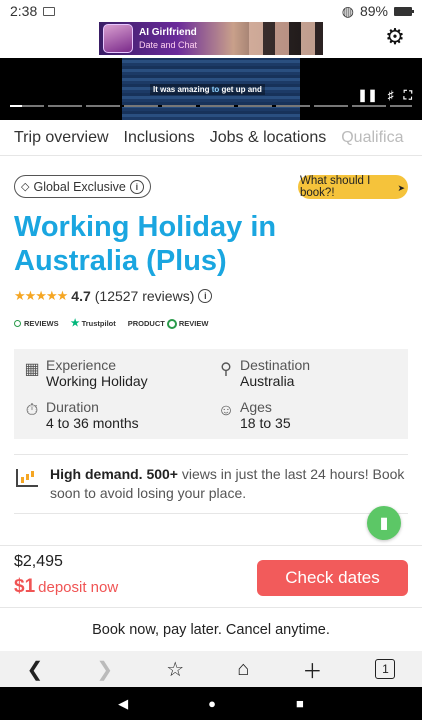 This screenshot has height=720, width=422. I want to click on status-time: 2:38, so click(24, 11).